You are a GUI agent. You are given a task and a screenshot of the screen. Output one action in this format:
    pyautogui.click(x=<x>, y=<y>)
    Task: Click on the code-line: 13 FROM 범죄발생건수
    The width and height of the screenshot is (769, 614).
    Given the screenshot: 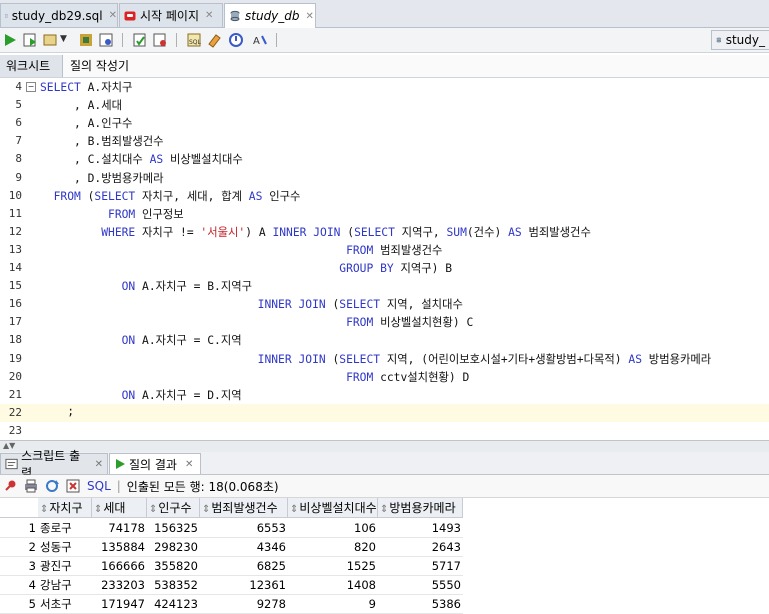 What is the action you would take?
    pyautogui.click(x=384, y=250)
    